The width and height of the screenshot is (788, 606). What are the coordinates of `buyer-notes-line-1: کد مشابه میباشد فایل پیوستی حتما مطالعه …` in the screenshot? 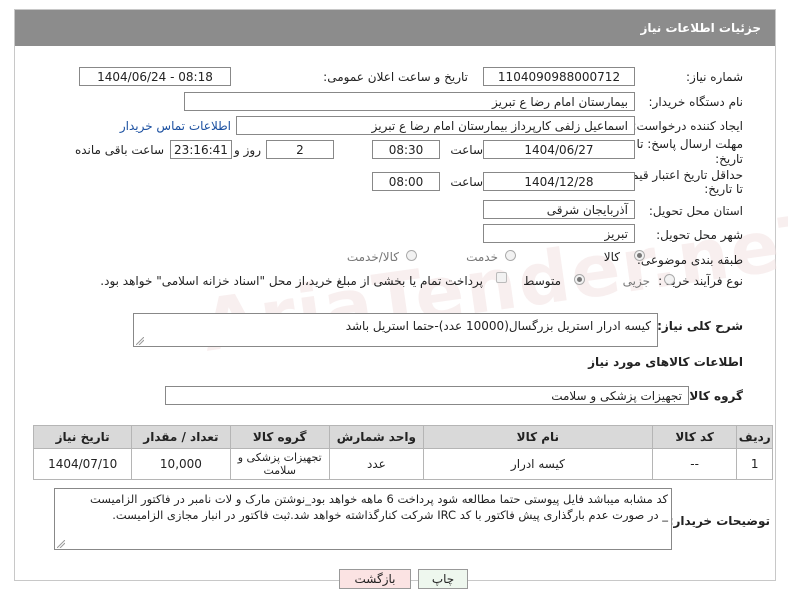 It's located at (378, 499).